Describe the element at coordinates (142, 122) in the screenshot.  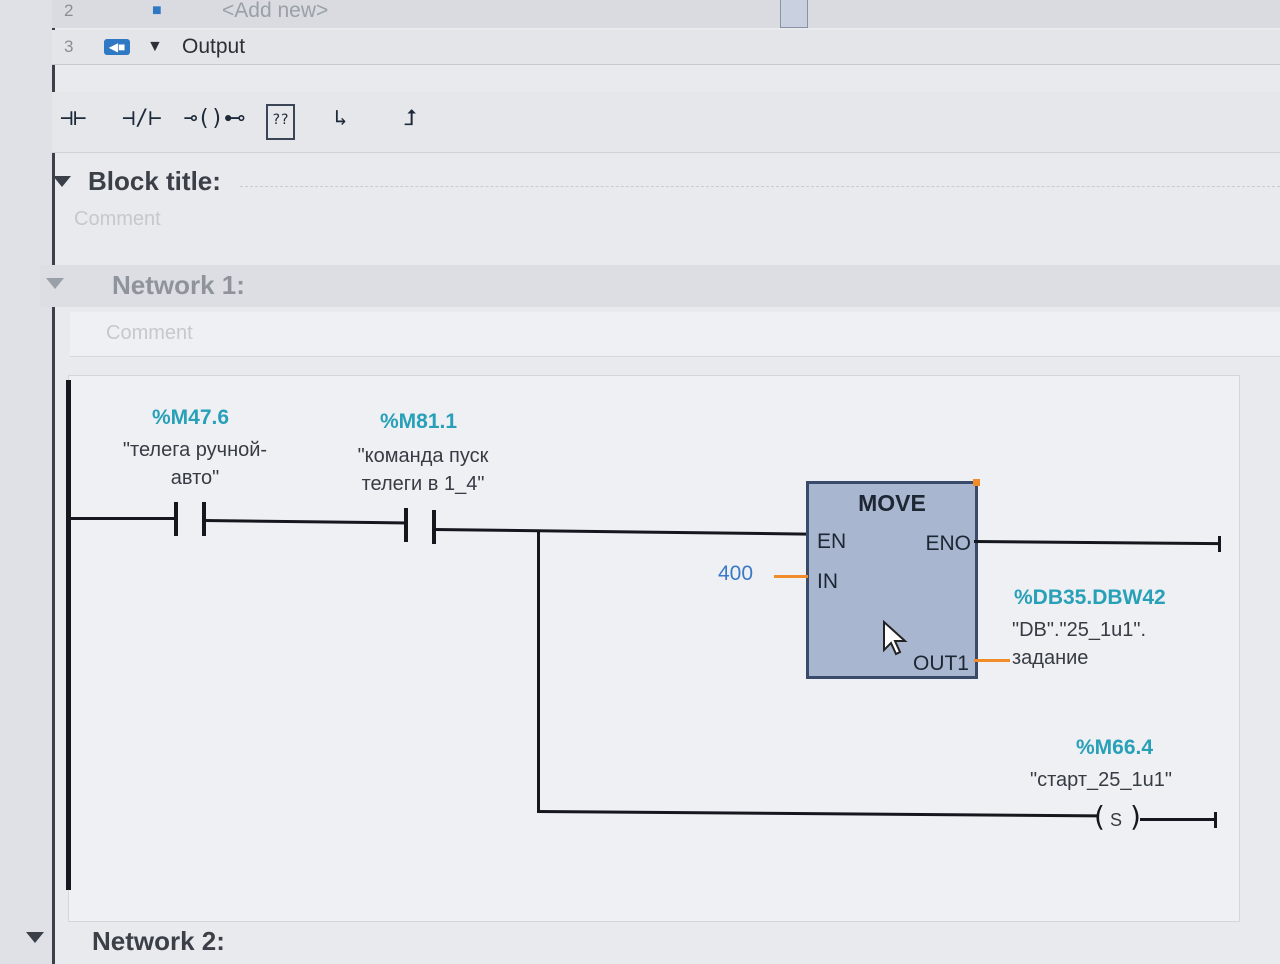
I see `normally-closed-contact-button: ⊣/⊢` at that location.